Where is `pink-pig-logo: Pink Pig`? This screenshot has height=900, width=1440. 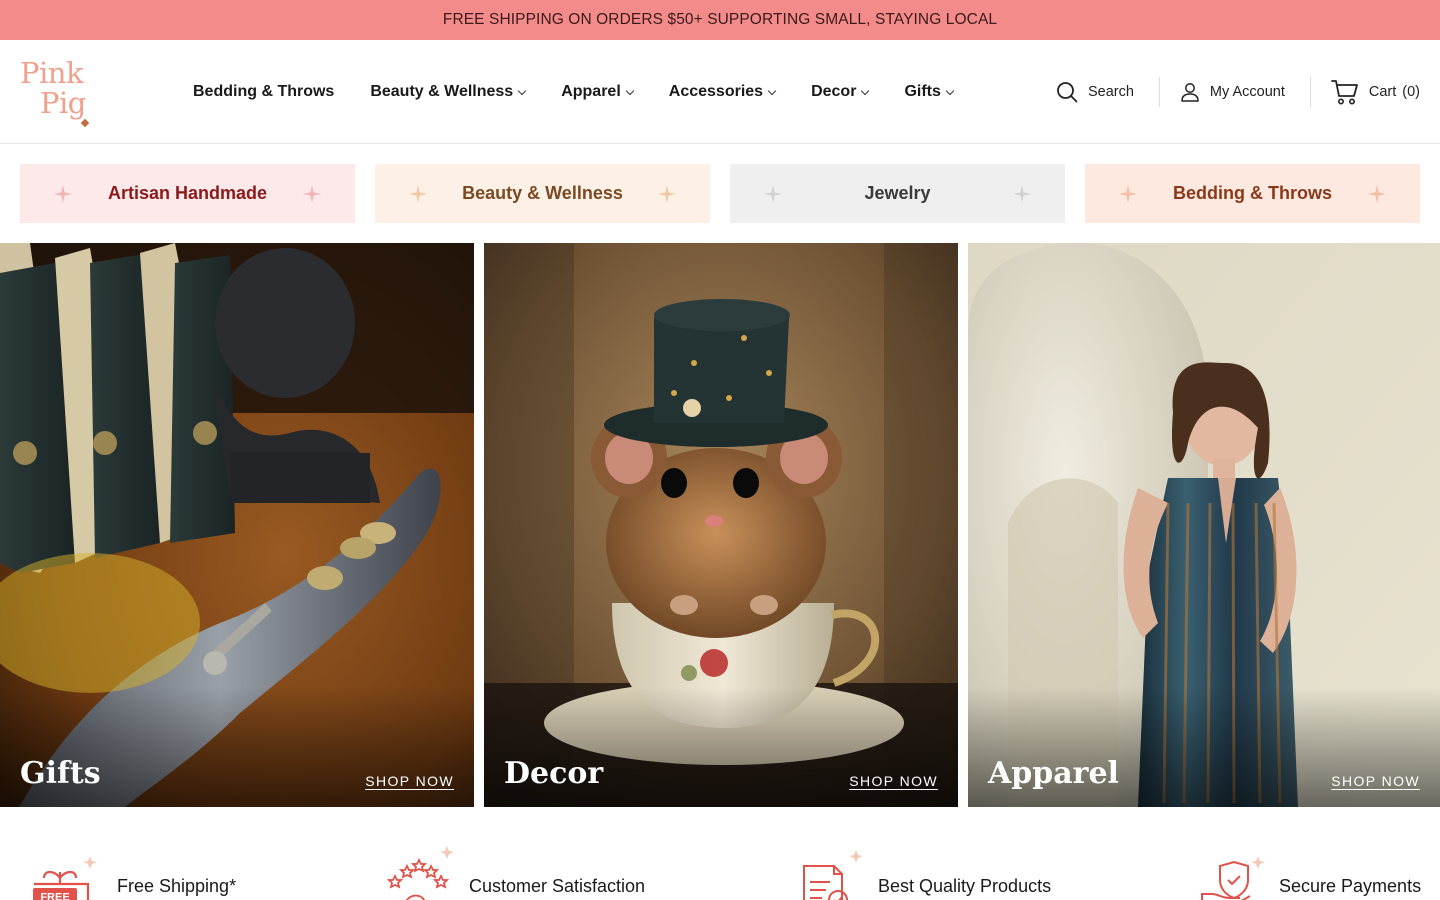
pink-pig-logo: Pink Pig is located at coordinates (60, 97).